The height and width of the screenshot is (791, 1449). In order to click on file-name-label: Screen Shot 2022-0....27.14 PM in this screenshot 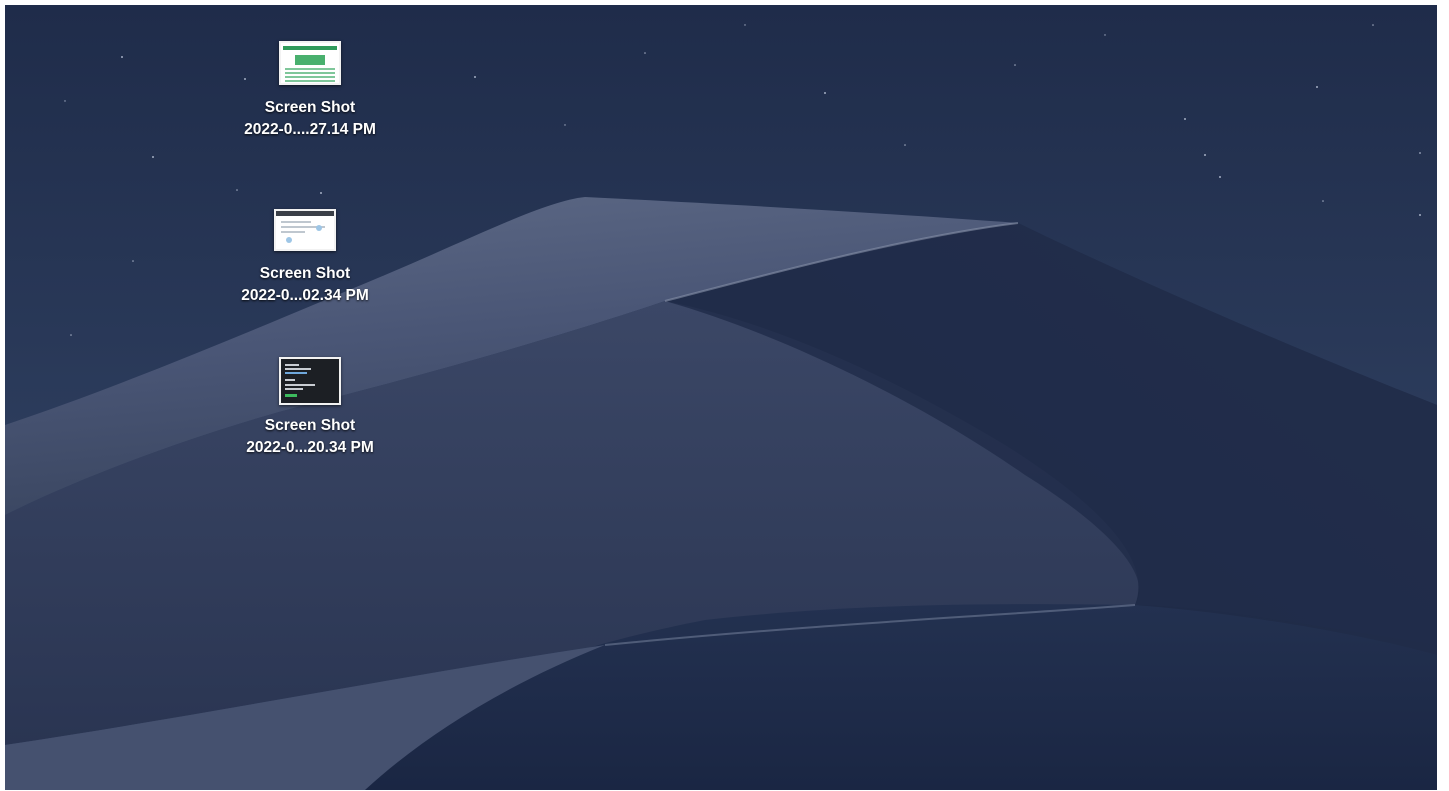, I will do `click(310, 118)`.